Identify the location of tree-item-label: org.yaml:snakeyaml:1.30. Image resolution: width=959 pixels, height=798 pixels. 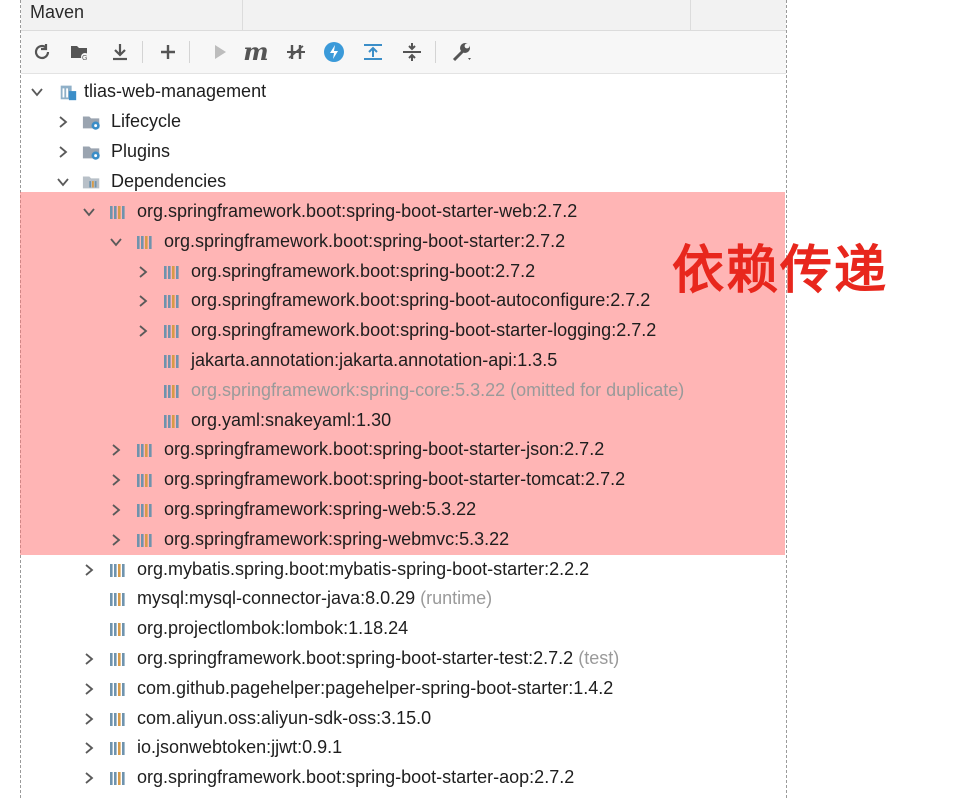
(291, 420).